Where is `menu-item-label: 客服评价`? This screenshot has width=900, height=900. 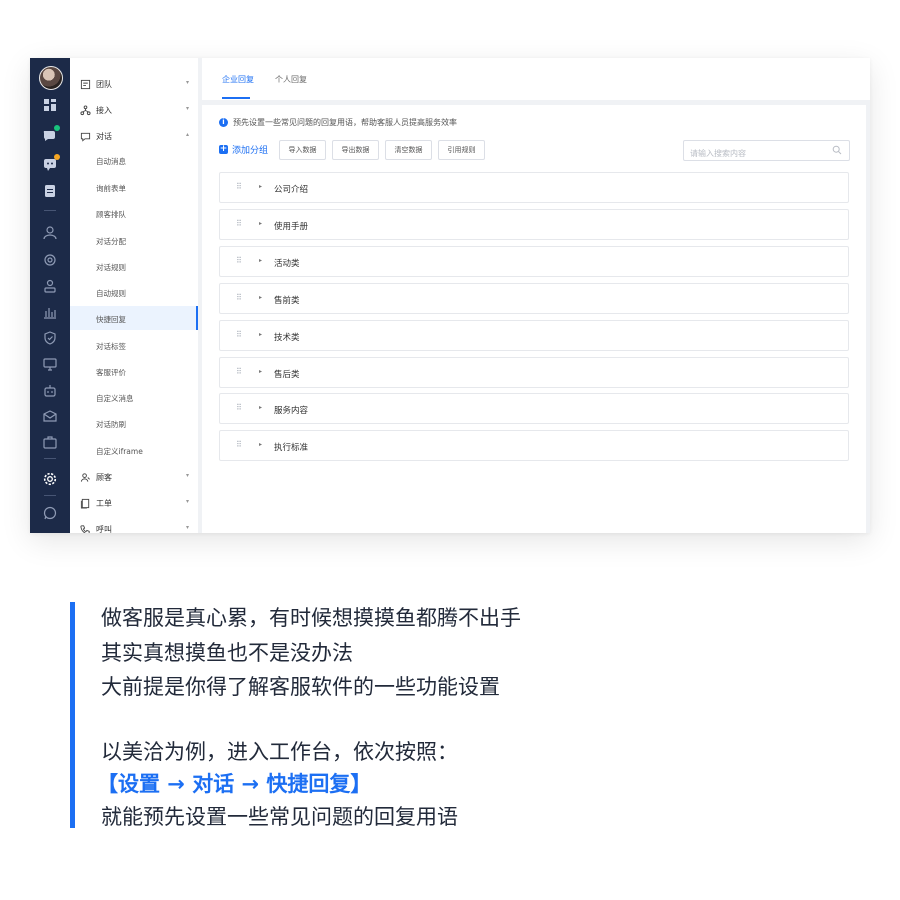
menu-item-label: 客服评价 is located at coordinates (111, 372).